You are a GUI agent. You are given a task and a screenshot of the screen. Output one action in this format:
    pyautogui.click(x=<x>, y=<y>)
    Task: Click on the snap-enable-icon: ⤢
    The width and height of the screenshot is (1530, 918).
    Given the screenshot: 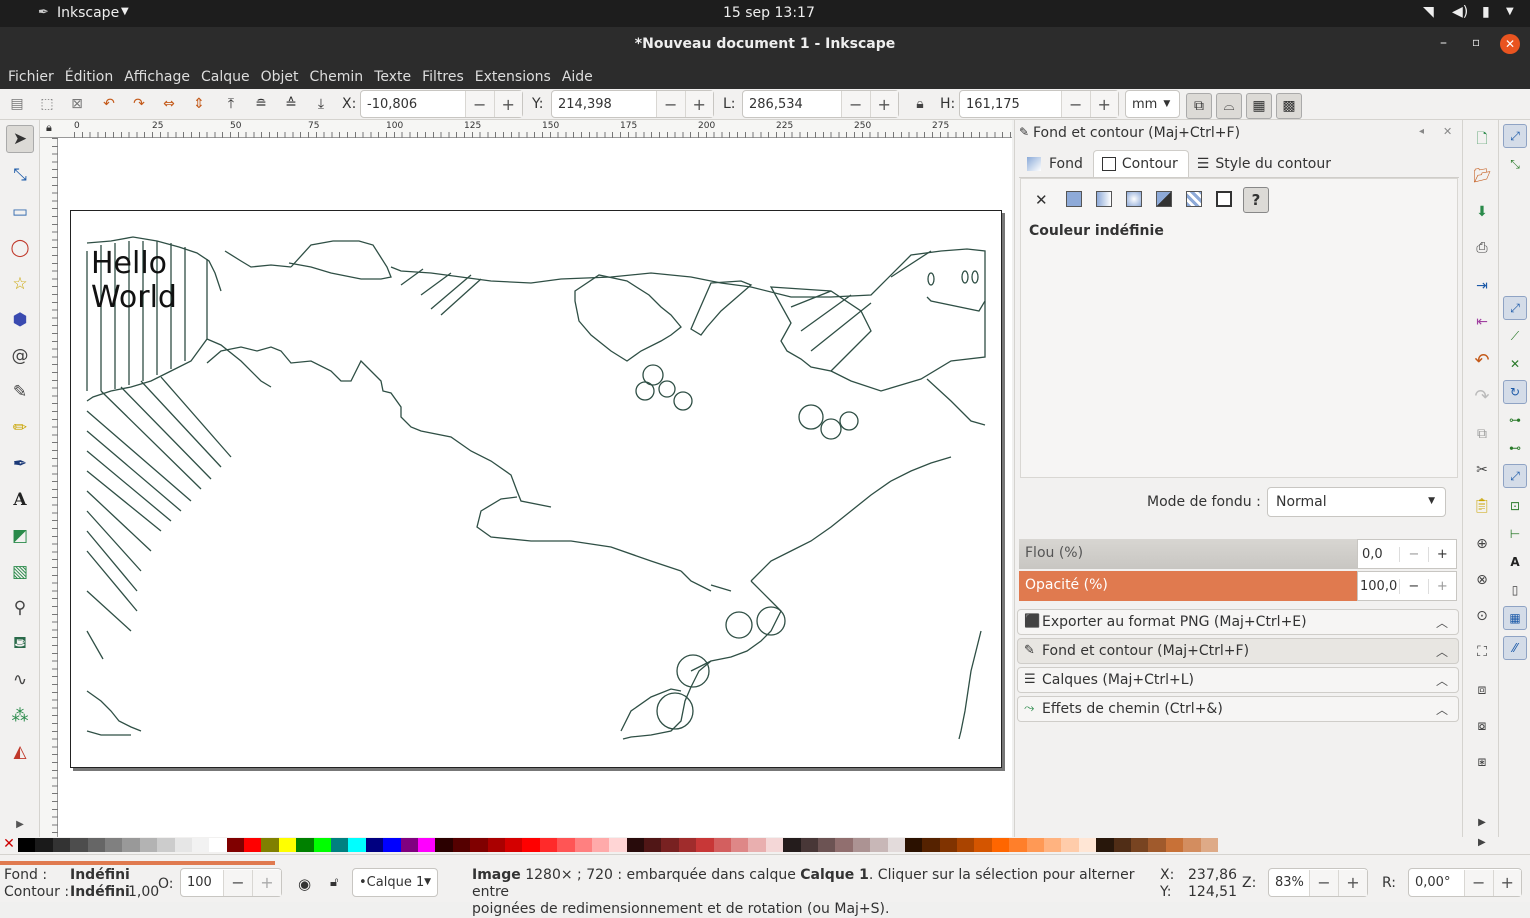 What is the action you would take?
    pyautogui.click(x=1515, y=136)
    